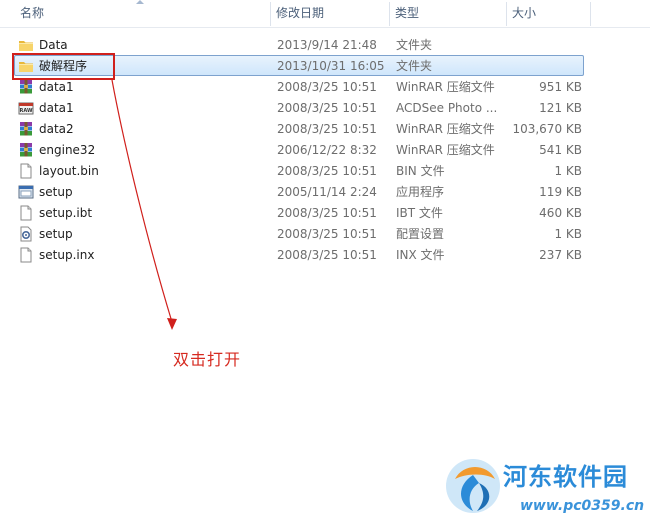  I want to click on file-name: layout.bin, so click(69, 171).